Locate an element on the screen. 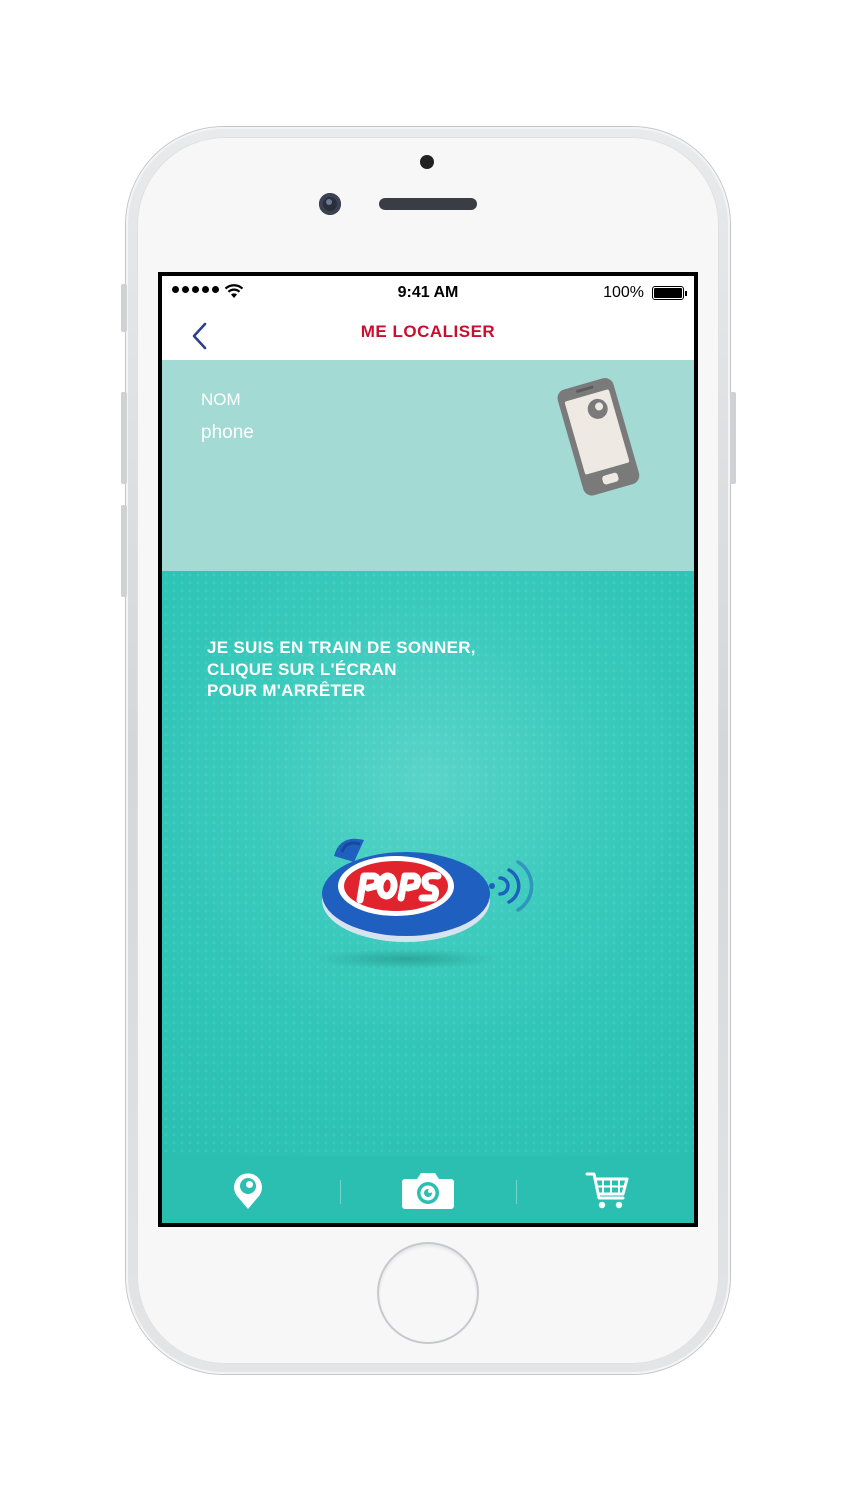  volume-up-button is located at coordinates (124, 438).